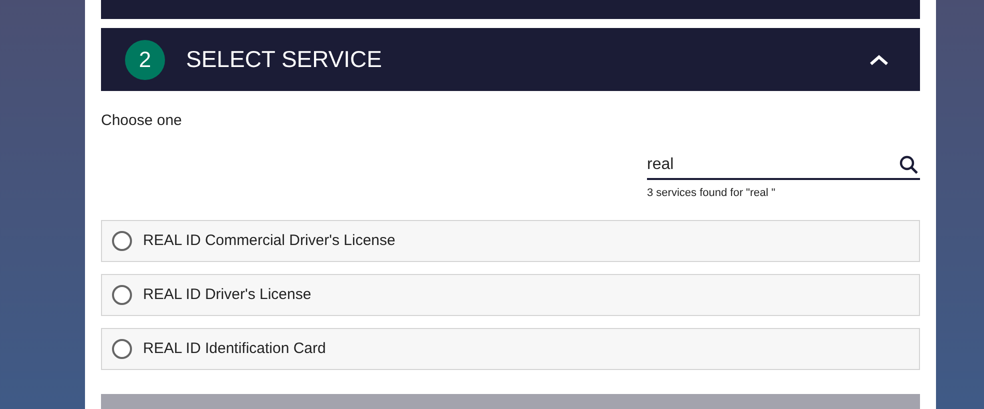 Image resolution: width=984 pixels, height=409 pixels. Describe the element at coordinates (510, 295) in the screenshot. I see `service-option: REAL ID Driver's License` at that location.